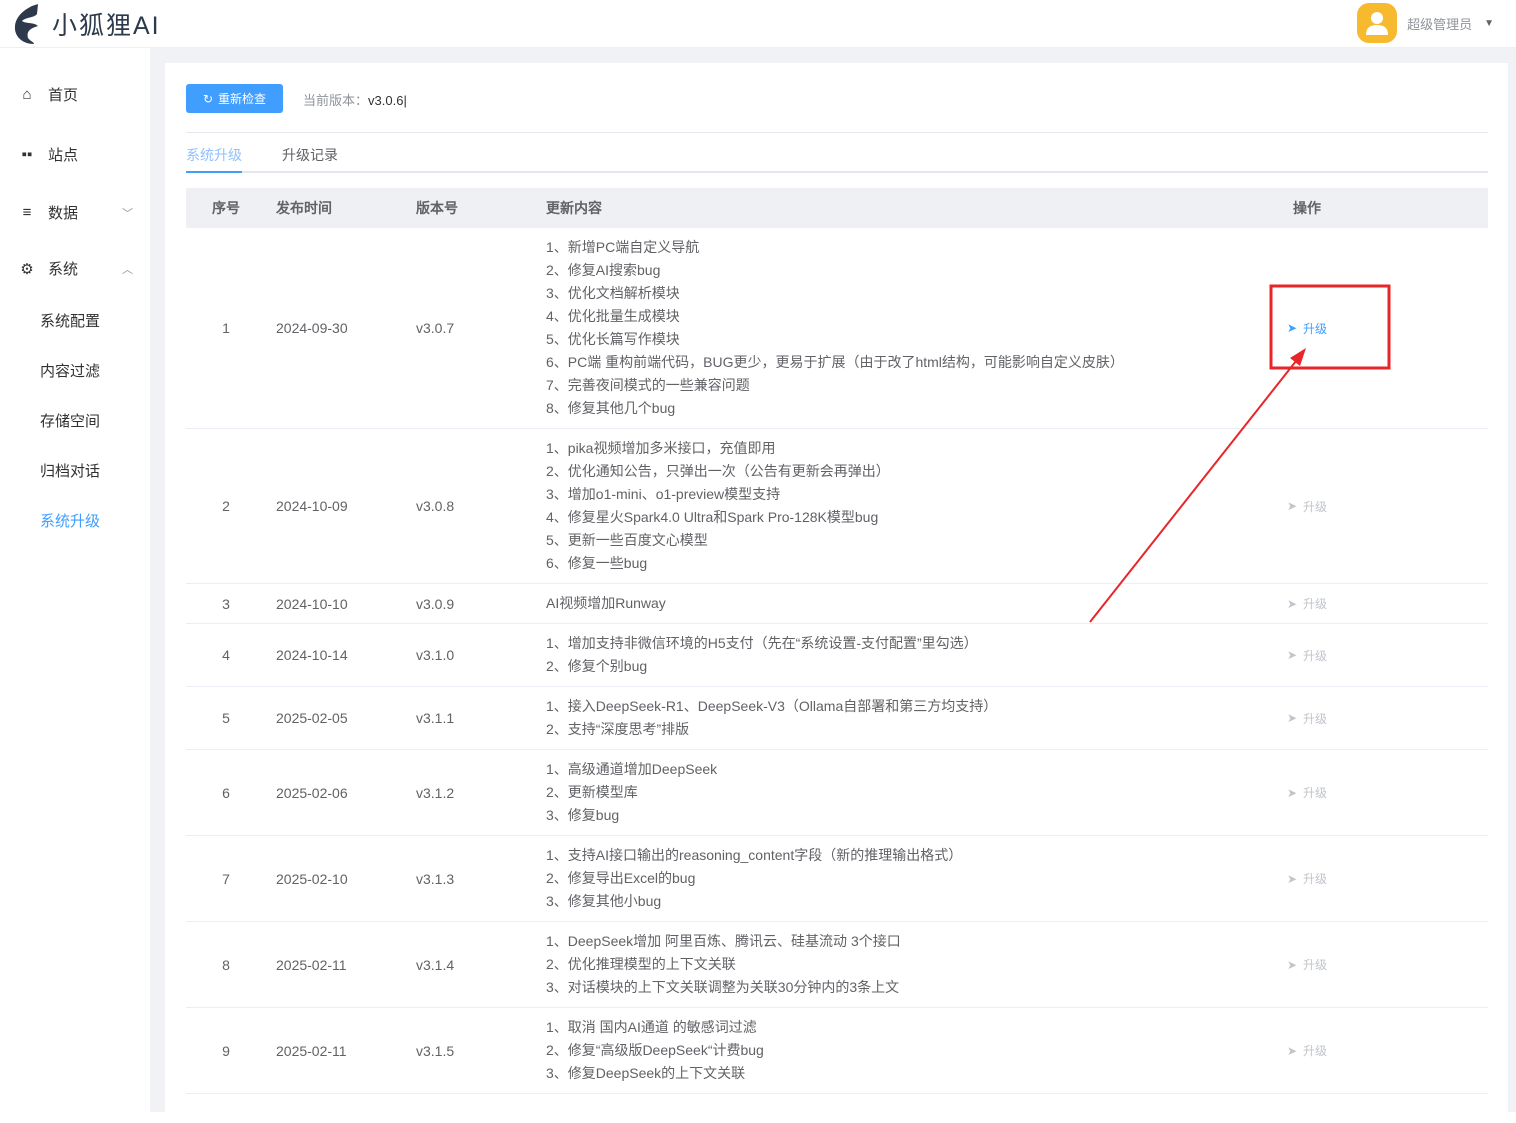 This screenshot has height=1123, width=1516. Describe the element at coordinates (226, 603) in the screenshot. I see `row-no: 3` at that location.